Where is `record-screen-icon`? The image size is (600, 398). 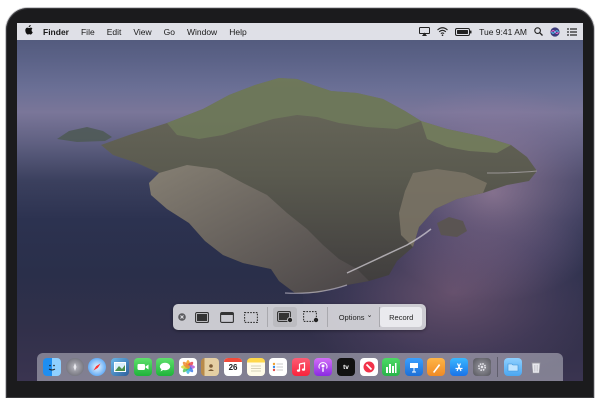 record-screen-icon is located at coordinates (284, 317).